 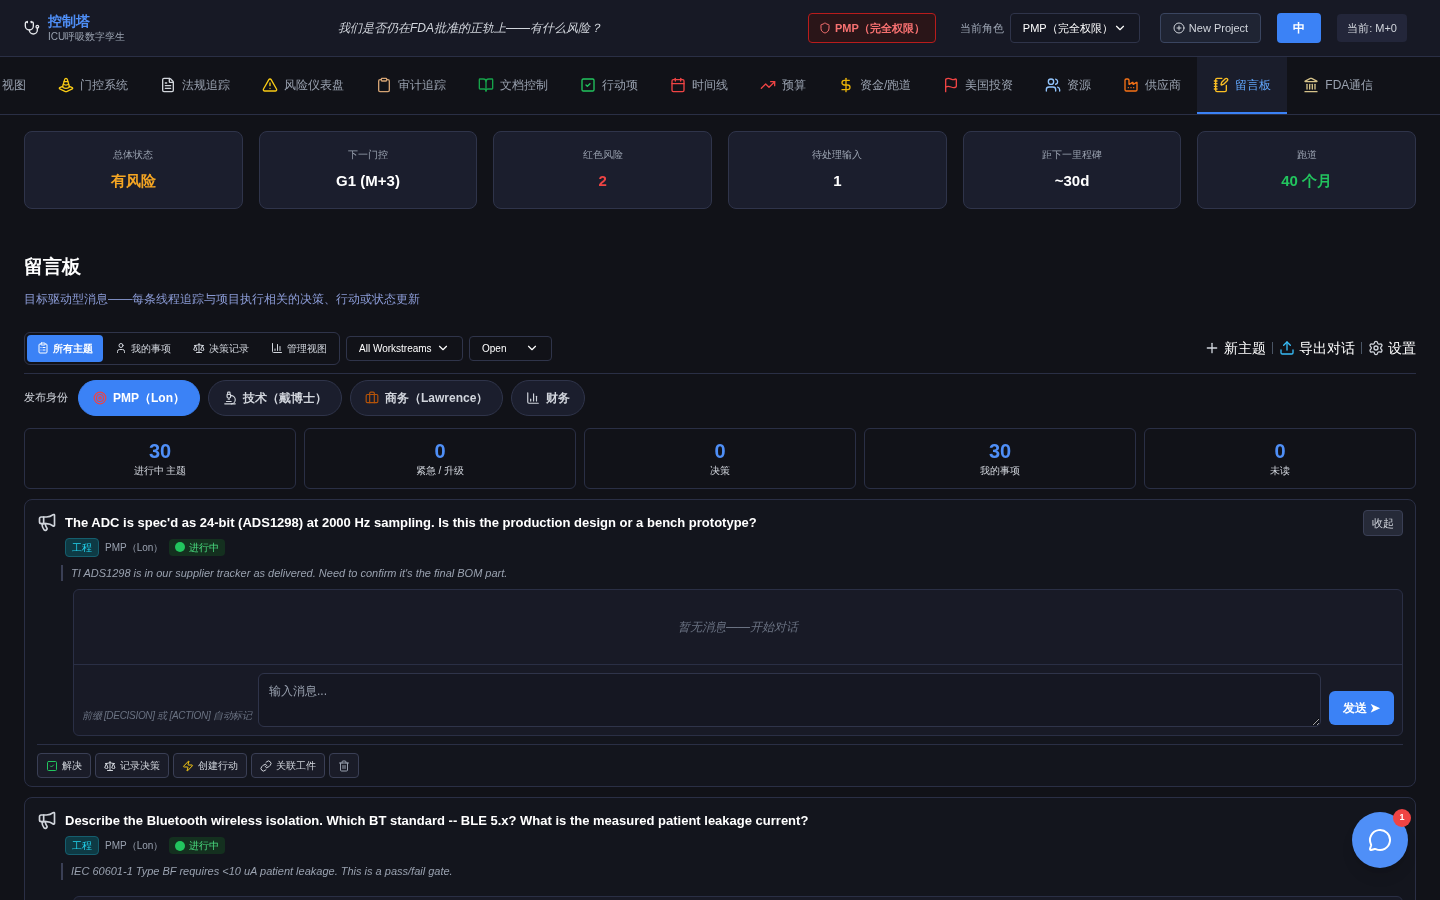 I want to click on view-tab: 管理视图, so click(x=299, y=348).